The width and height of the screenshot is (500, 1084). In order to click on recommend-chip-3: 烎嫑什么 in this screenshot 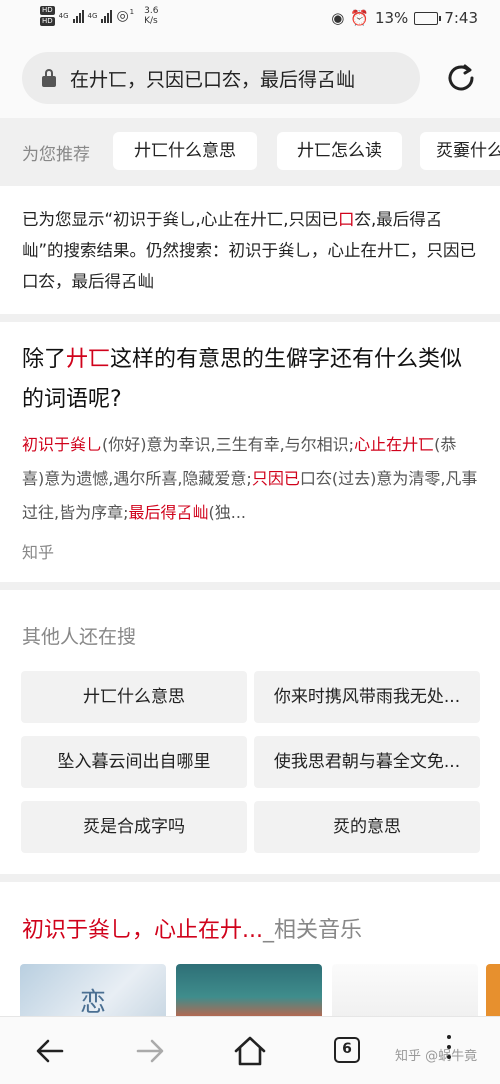, I will do `click(460, 151)`.